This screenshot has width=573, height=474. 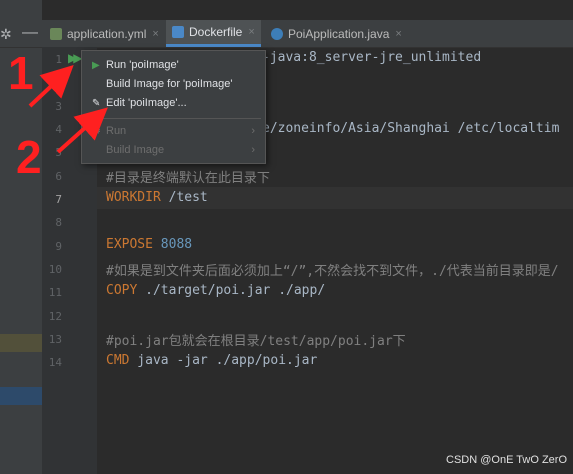 I want to click on run-gutter-icon: ▶▶, so click(x=75, y=58).